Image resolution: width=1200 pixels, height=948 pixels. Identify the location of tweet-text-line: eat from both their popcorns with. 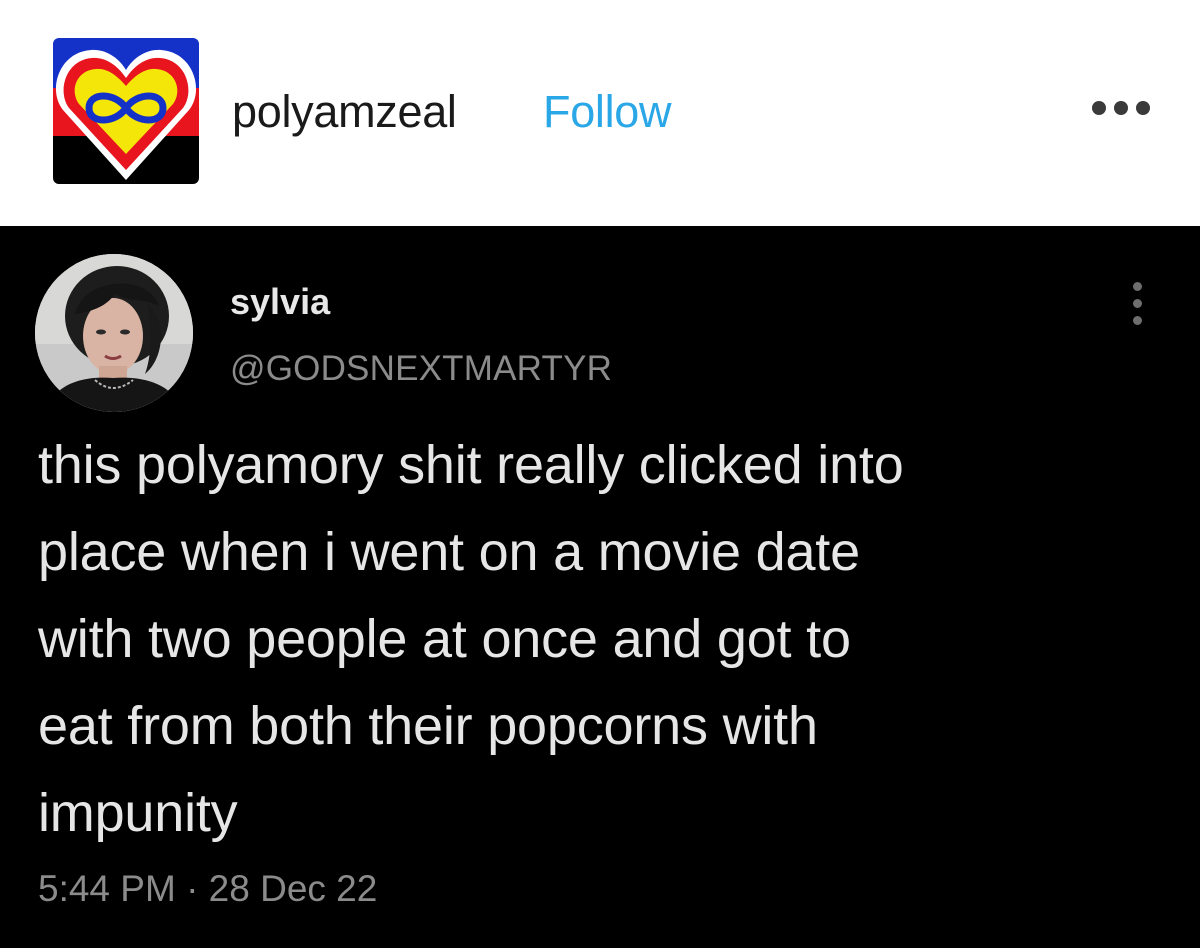
(428, 726).